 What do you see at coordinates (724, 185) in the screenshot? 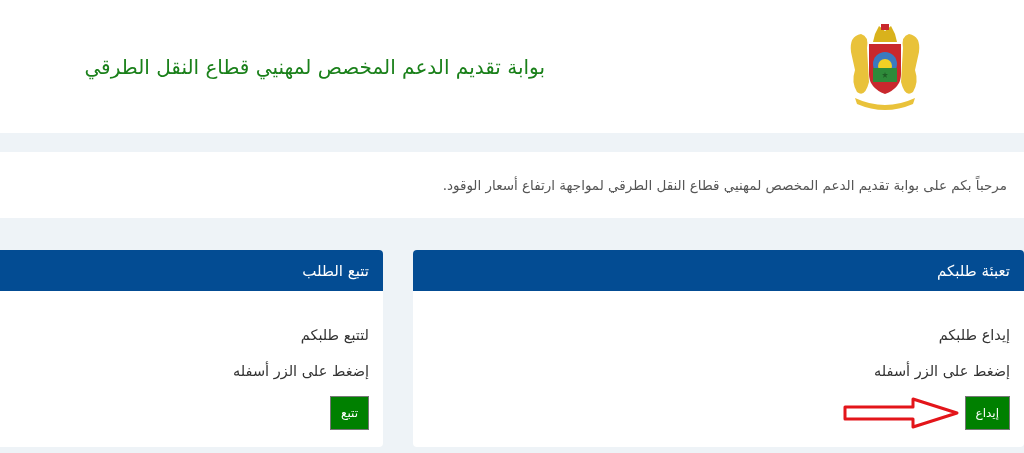
I see `welcome-text: مرحباً بكم على بوابة تقديم الدعم المخصص لمهنيي قطاع النقل الطرقي لمواجهة ارتفاع أسعار الوقود.` at bounding box center [724, 185].